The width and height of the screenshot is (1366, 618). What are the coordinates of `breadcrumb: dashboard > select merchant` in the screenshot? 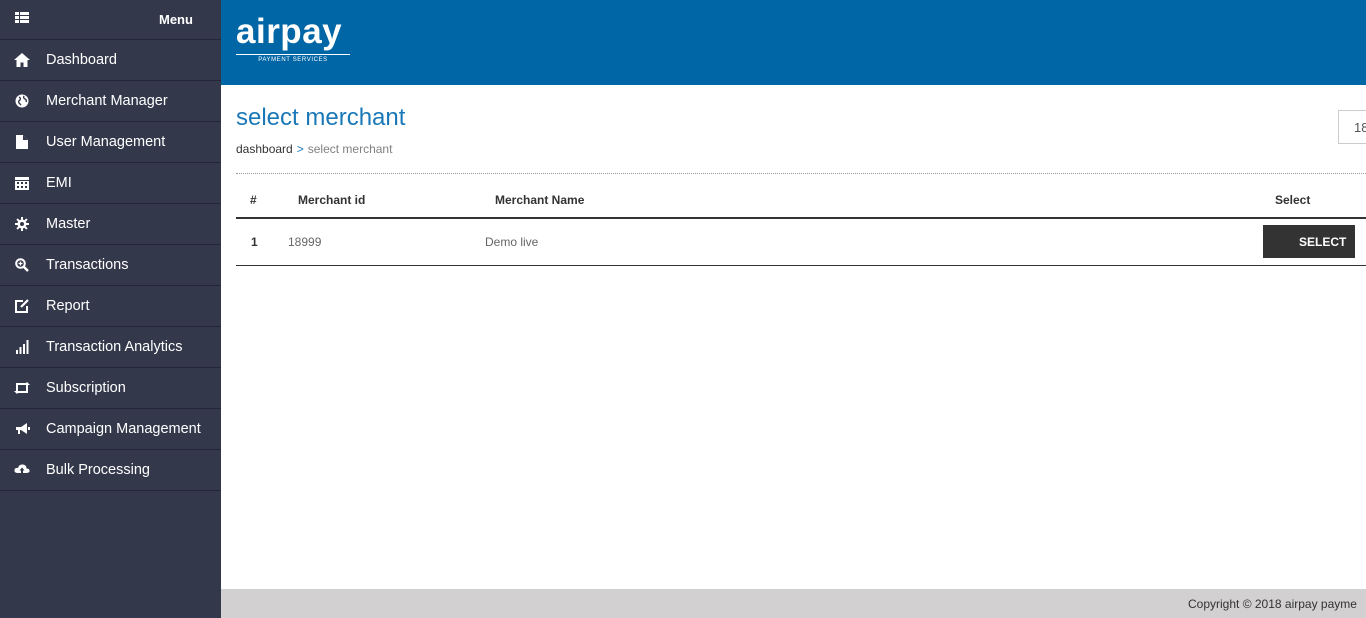 It's located at (314, 149).